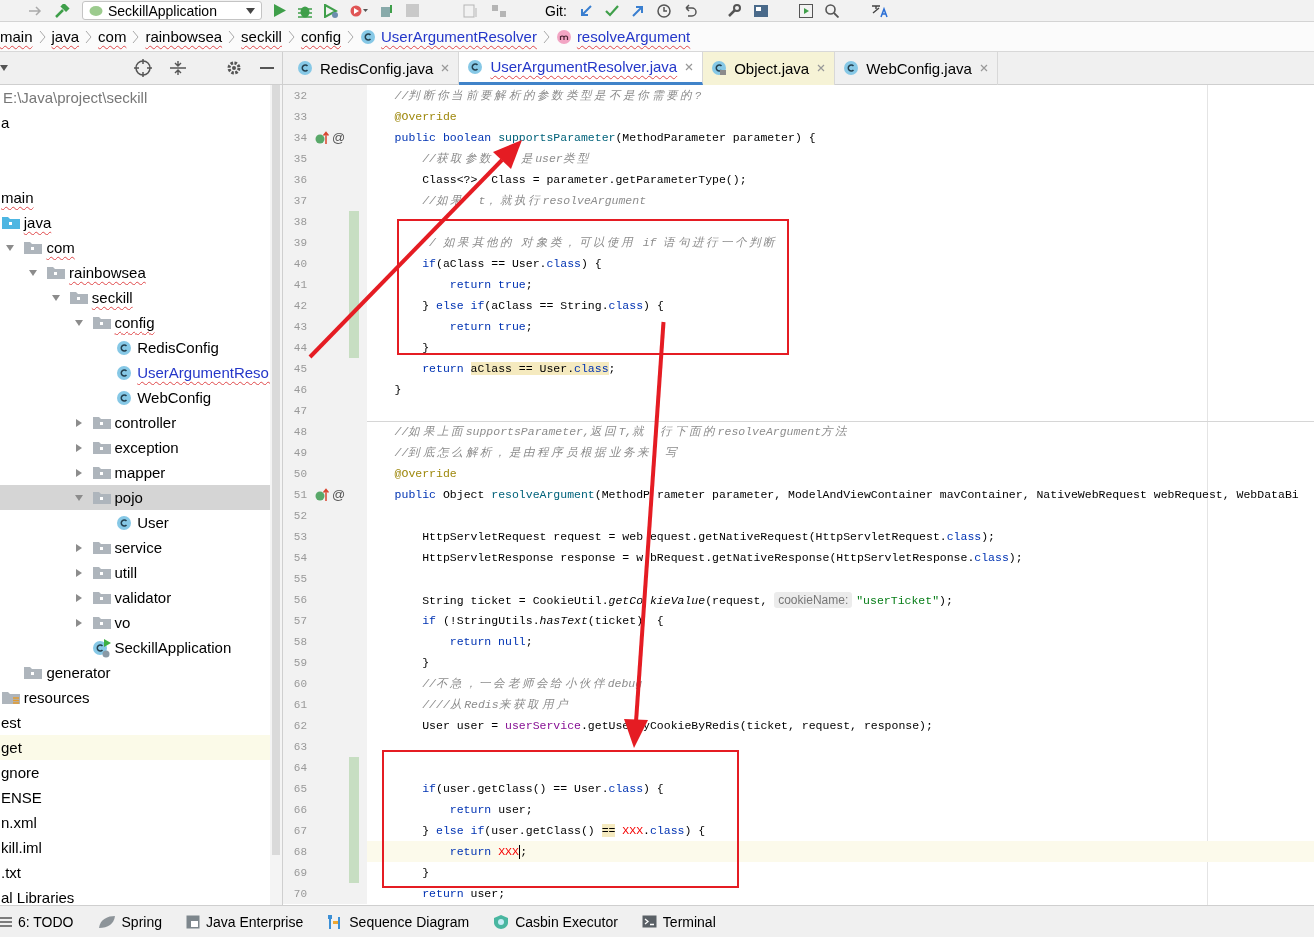 The height and width of the screenshot is (937, 1314). Describe the element at coordinates (135, 797) in the screenshot. I see `tree-item: ENSE` at that location.